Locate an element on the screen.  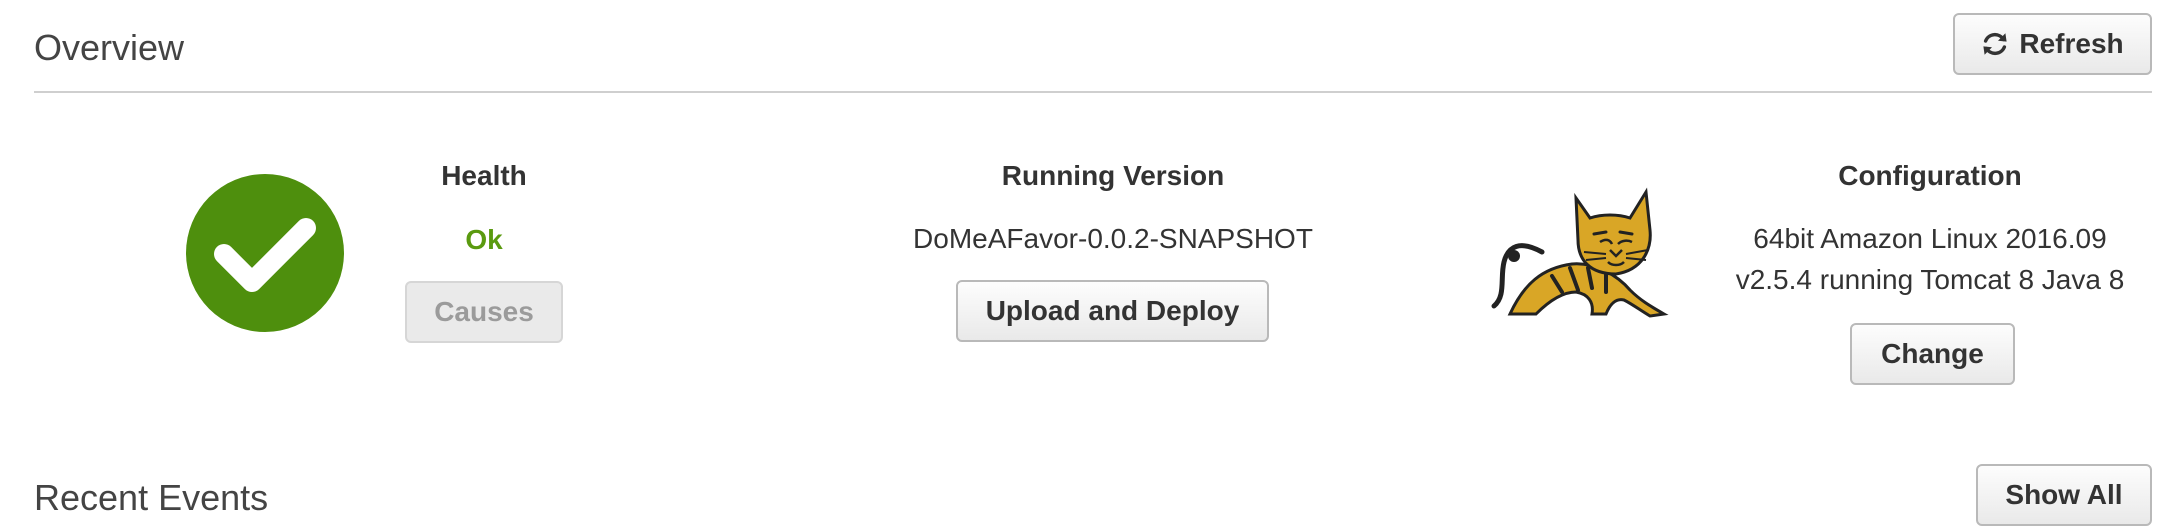
overview-title: Overview is located at coordinates (109, 47).